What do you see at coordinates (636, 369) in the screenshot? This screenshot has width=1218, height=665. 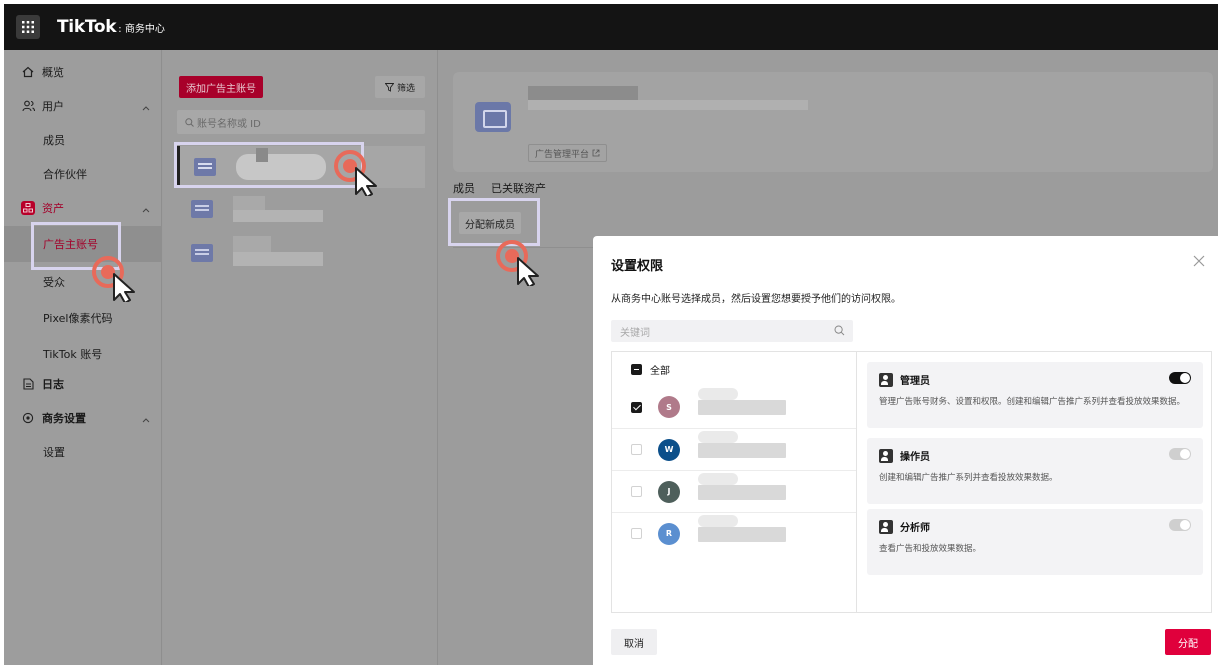 I see `select-all-checkbox` at bounding box center [636, 369].